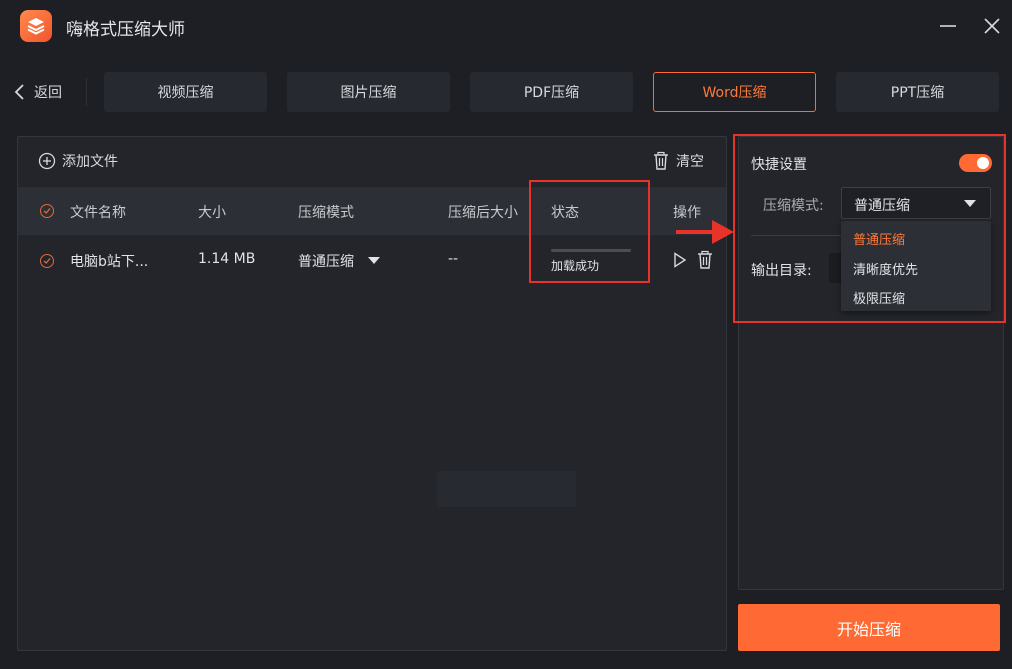  What do you see at coordinates (793, 206) in the screenshot?
I see `mode-label: 压缩模式:` at bounding box center [793, 206].